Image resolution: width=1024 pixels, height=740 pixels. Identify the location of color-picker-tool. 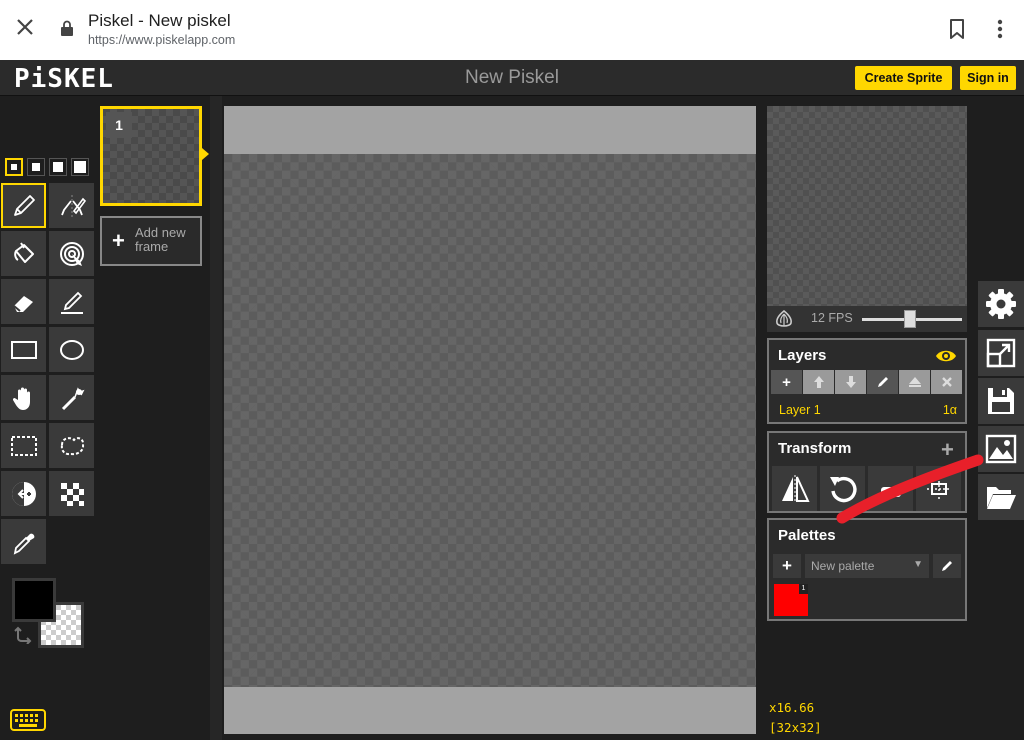
(23, 541).